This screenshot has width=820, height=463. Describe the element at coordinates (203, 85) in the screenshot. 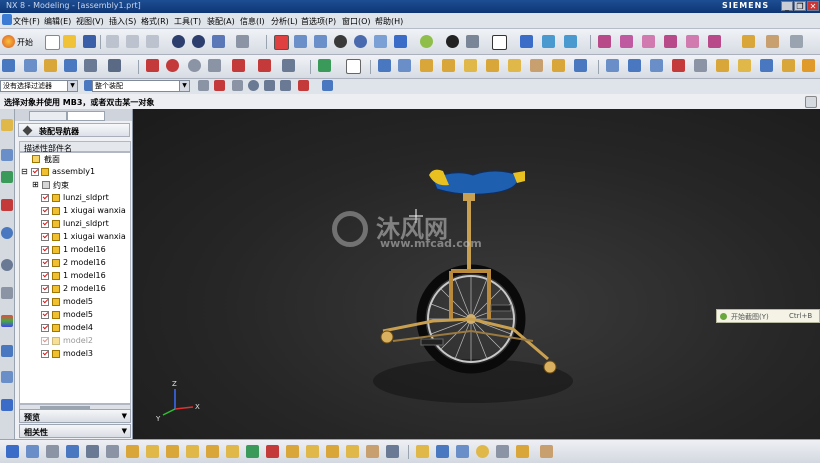

I see `select-all-icon` at that location.